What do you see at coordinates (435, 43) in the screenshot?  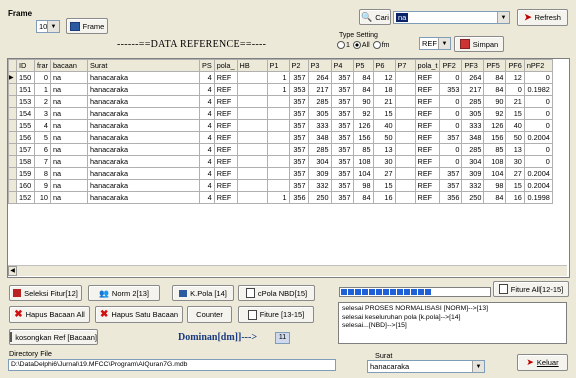 I see `ref-select: REF ▼` at bounding box center [435, 43].